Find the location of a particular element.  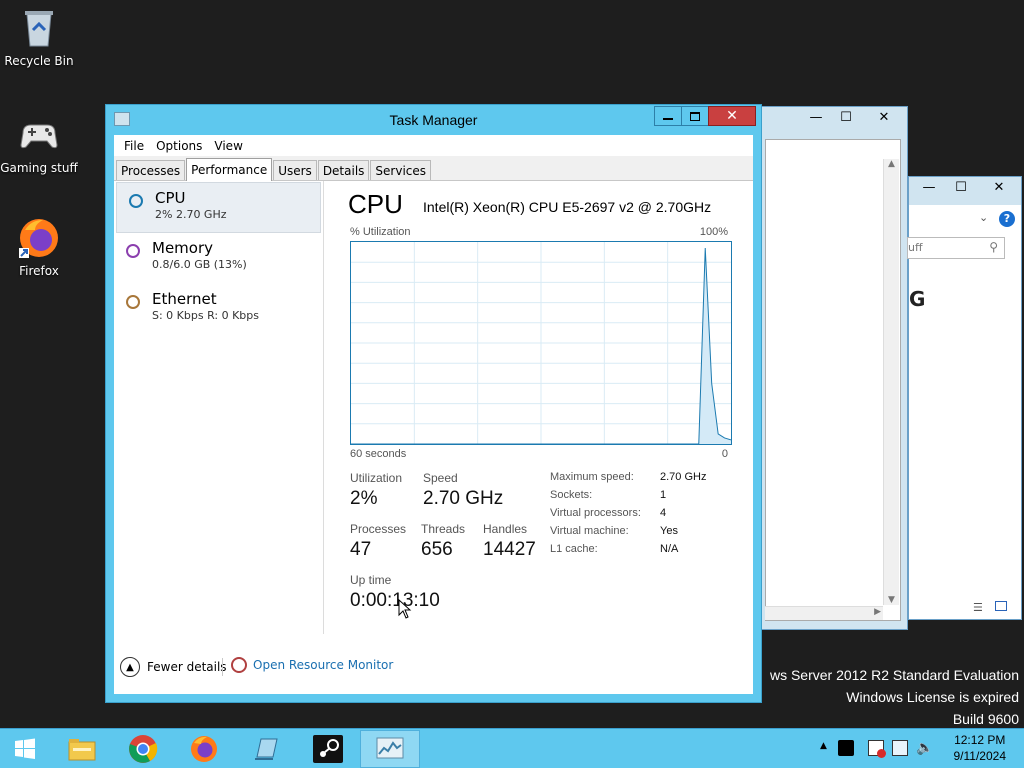

details-view-icon: ☰ is located at coordinates (978, 607).